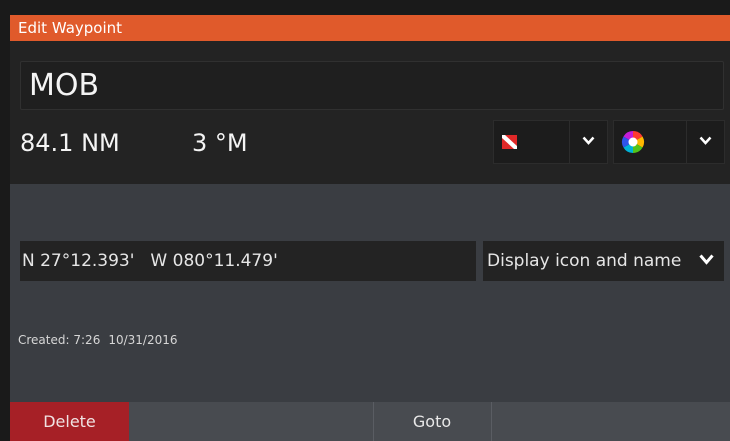 This screenshot has width=730, height=441. What do you see at coordinates (78, 261) in the screenshot?
I see `latitude-value: N 27°12.393'` at bounding box center [78, 261].